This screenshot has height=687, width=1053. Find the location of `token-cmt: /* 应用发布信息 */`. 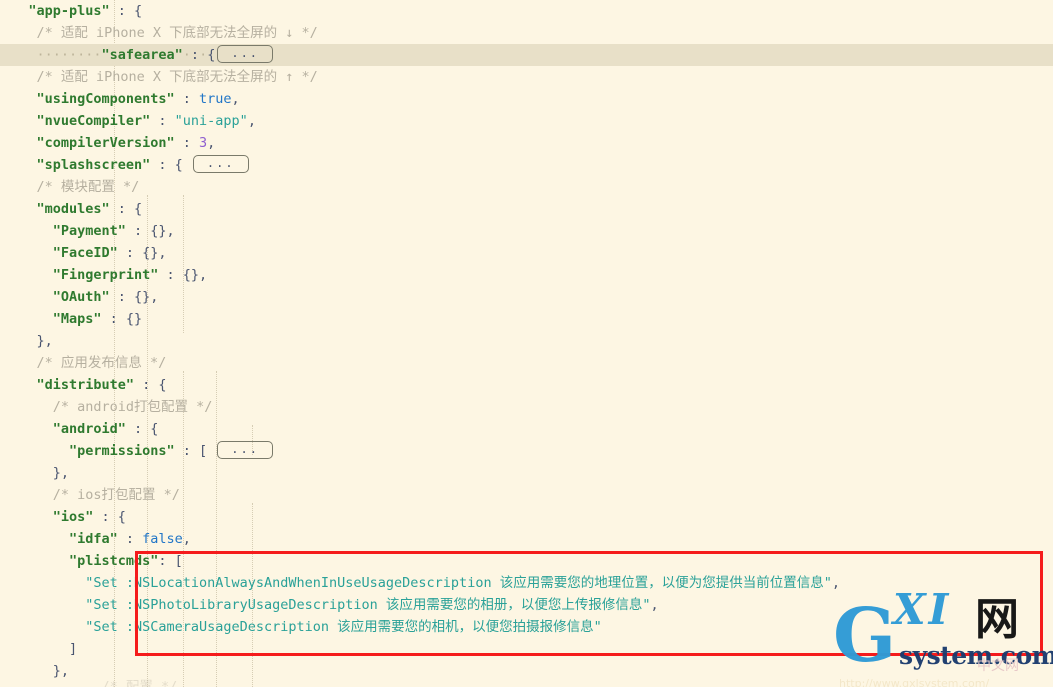

token-cmt: /* 应用发布信息 */ is located at coordinates (101, 363).